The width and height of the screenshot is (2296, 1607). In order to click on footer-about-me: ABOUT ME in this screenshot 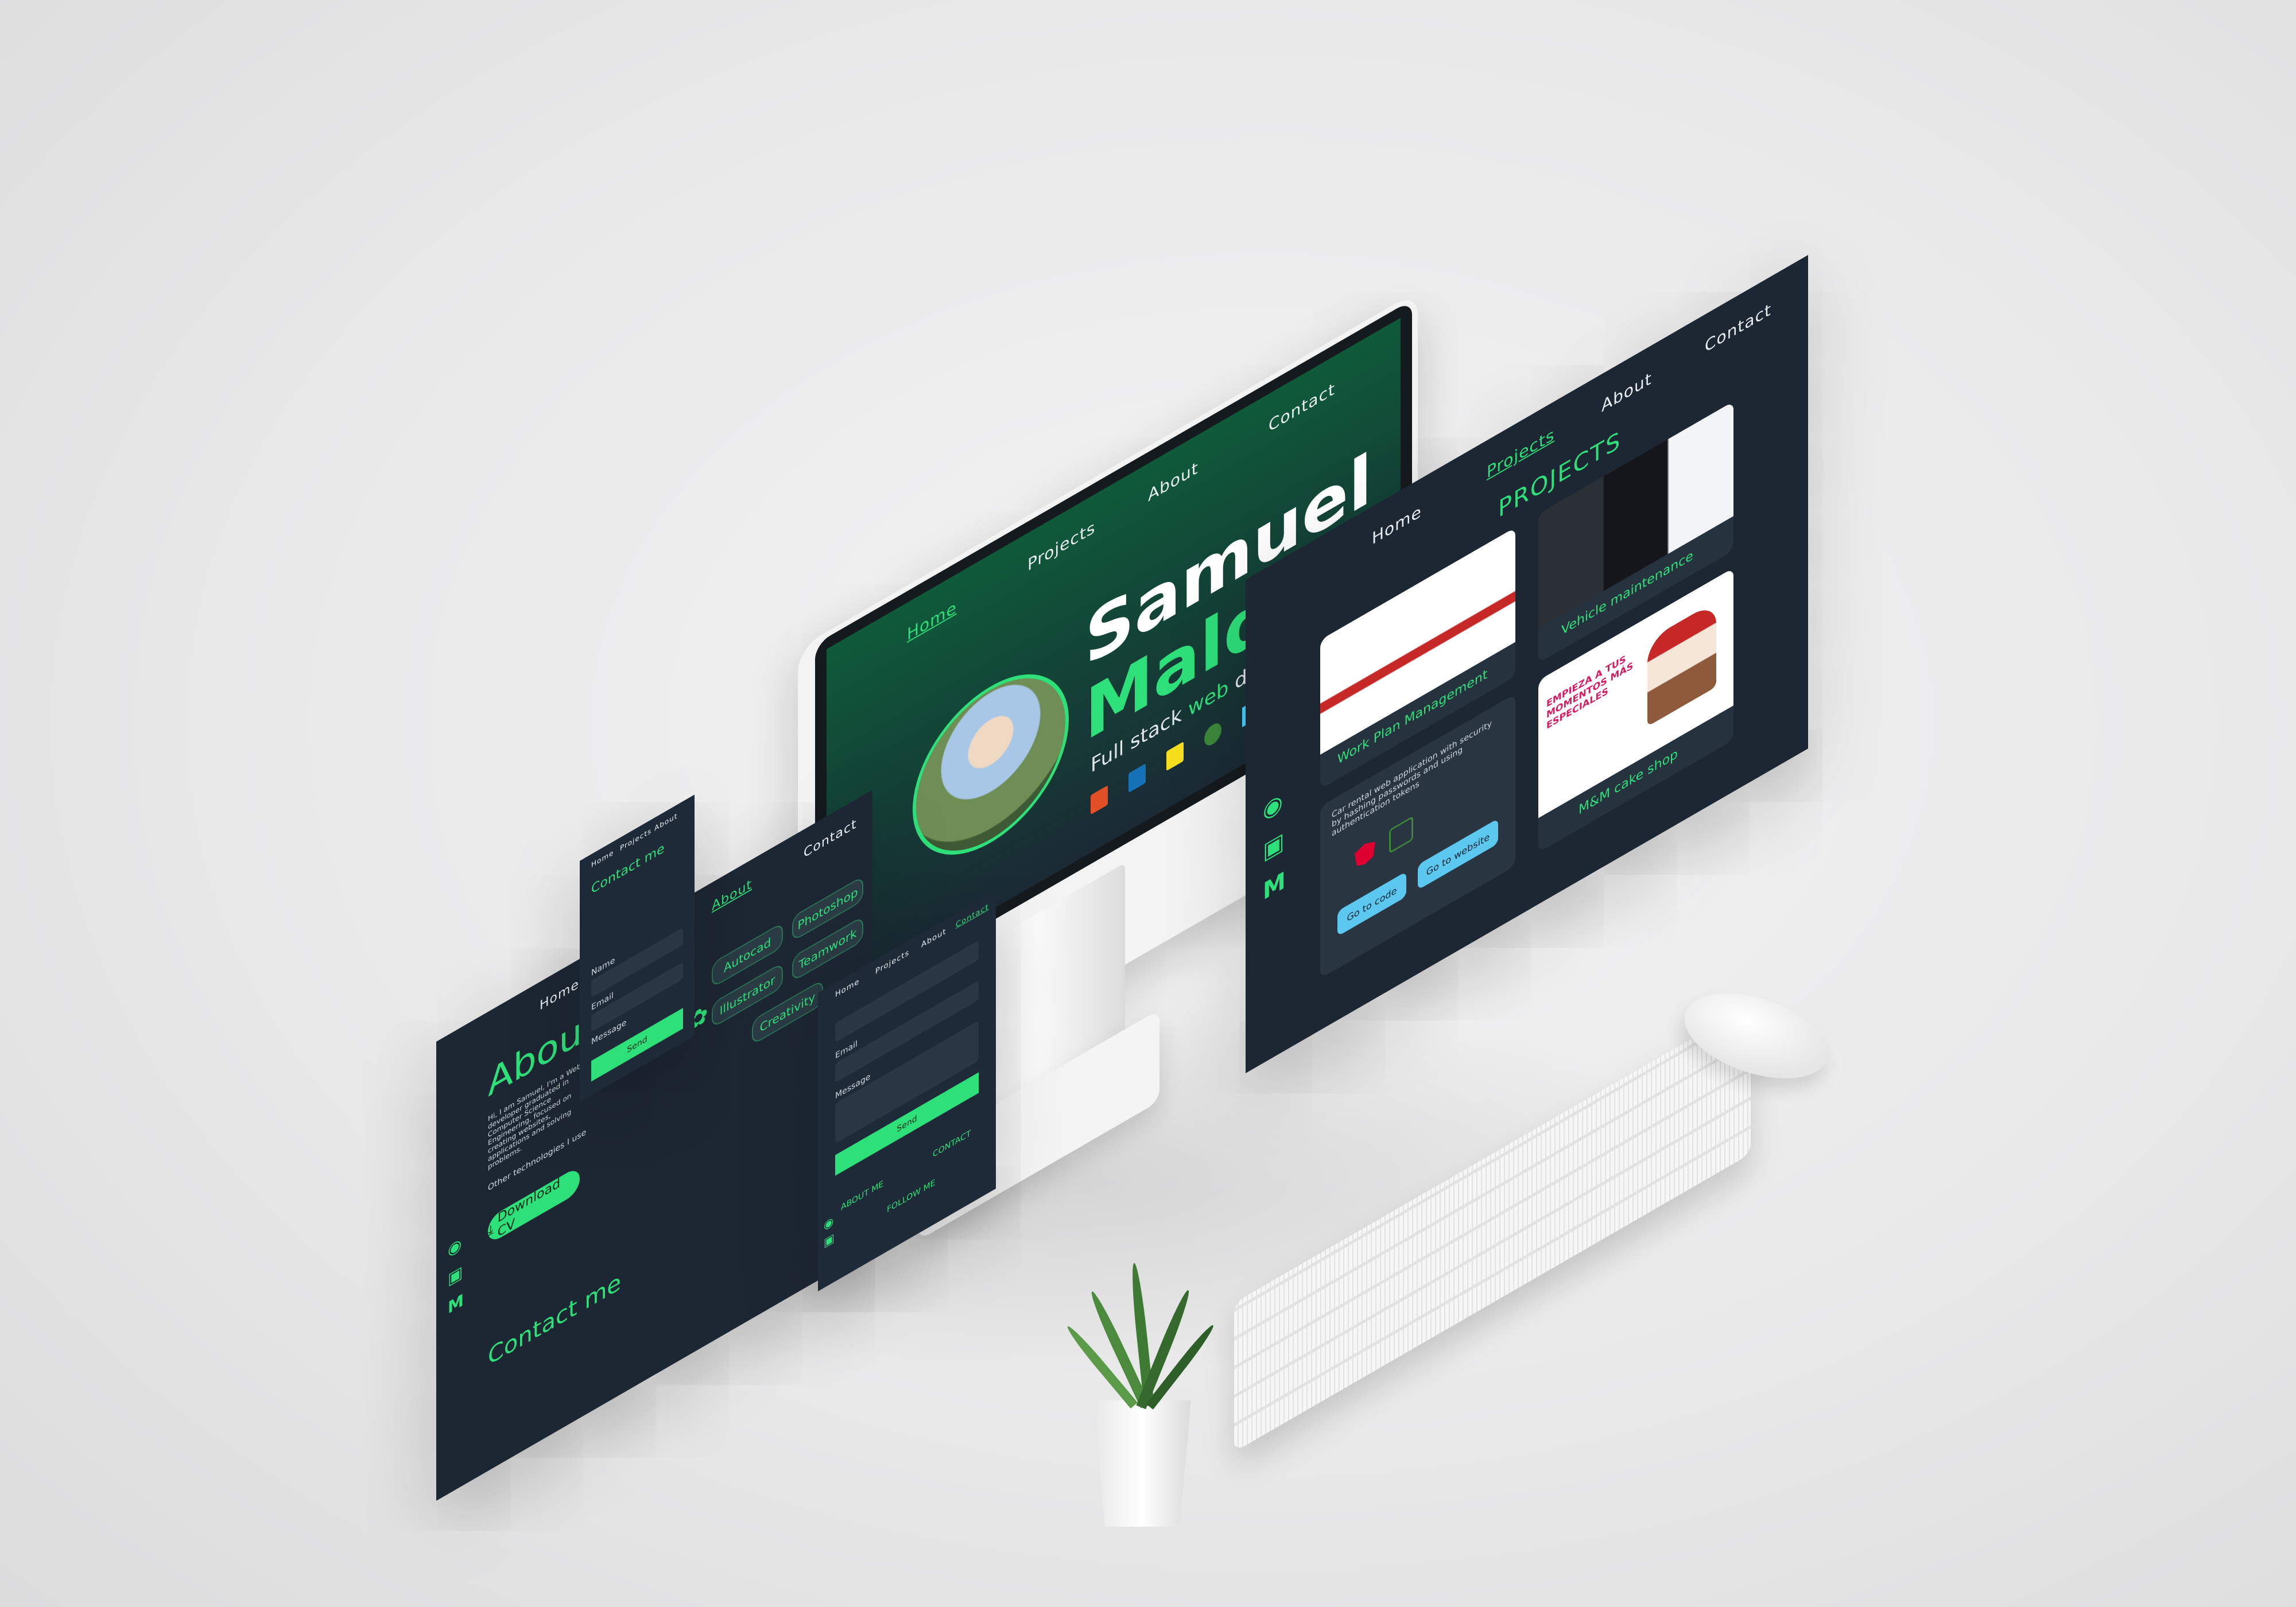, I will do `click(862, 1196)`.